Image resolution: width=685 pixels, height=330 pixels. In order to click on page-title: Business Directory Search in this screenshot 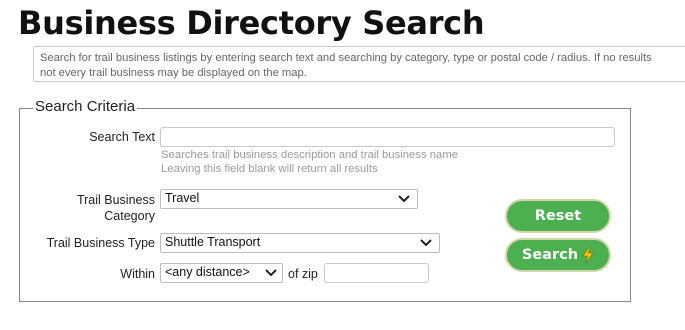, I will do `click(251, 23)`.